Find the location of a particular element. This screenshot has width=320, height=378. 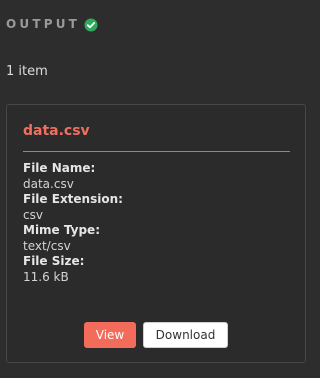

file-extension-value: csv is located at coordinates (33, 214).